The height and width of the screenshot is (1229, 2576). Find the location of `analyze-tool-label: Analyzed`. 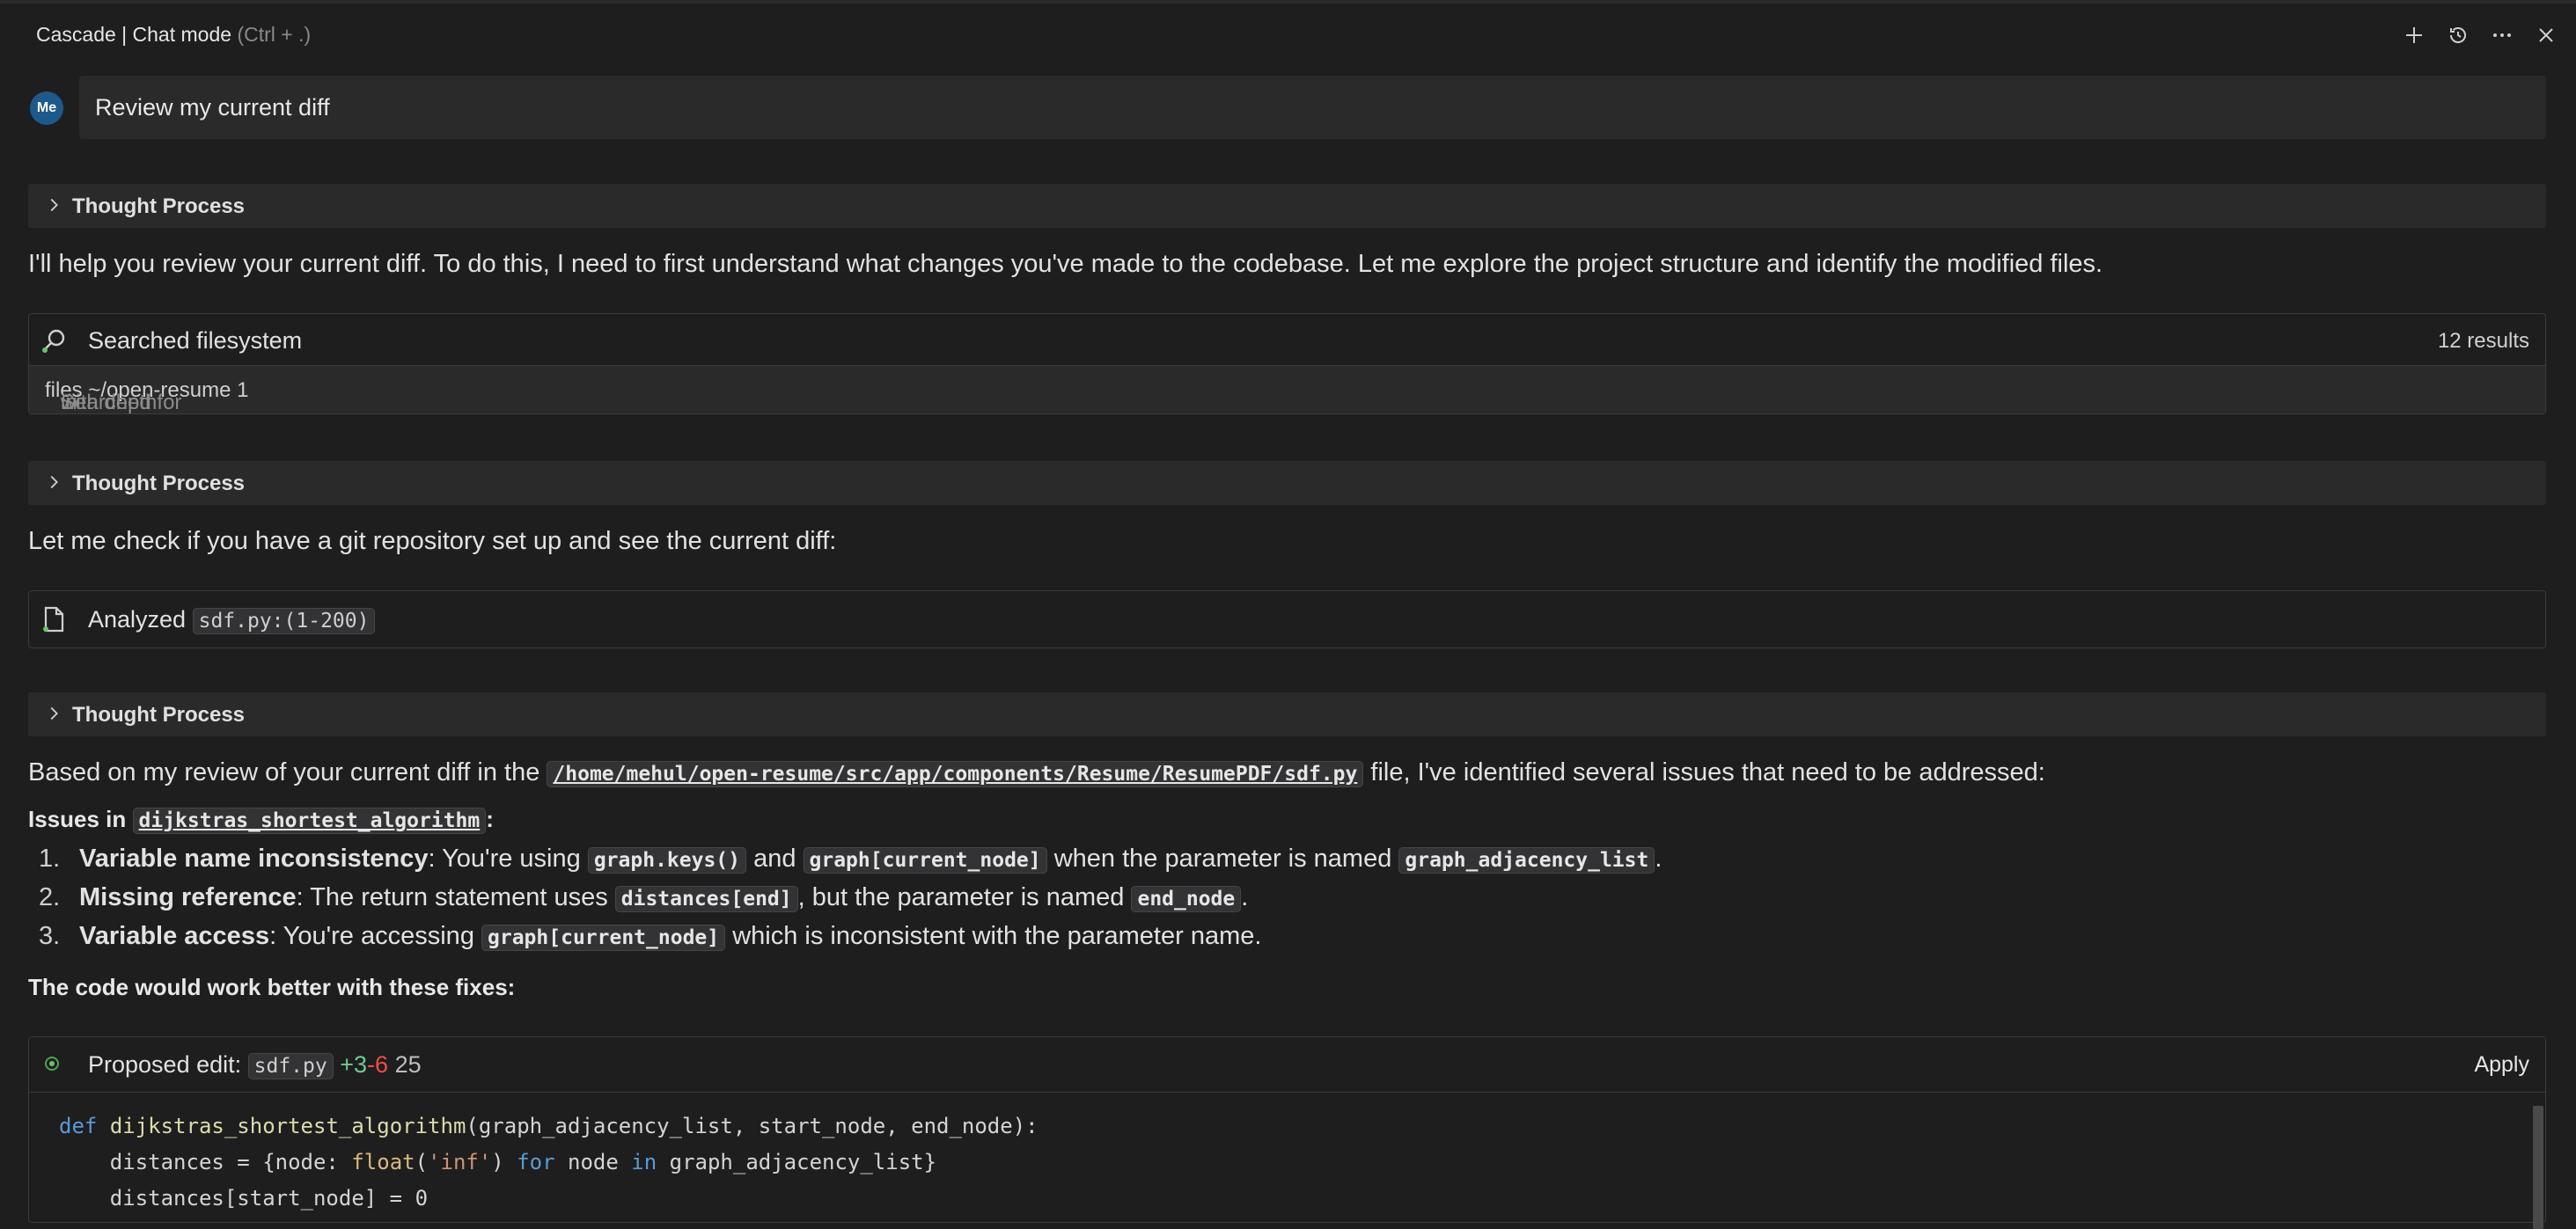

analyze-tool-label: Analyzed is located at coordinates (137, 619).